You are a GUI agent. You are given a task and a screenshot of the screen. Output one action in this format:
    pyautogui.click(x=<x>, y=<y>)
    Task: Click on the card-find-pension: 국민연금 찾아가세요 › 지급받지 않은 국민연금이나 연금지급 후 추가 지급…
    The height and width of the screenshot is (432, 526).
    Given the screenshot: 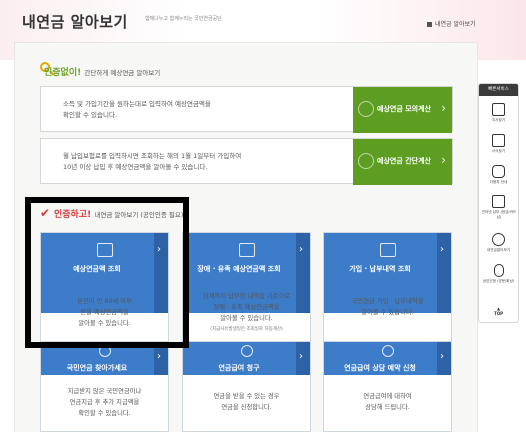 What is the action you would take?
    pyautogui.click(x=104, y=386)
    